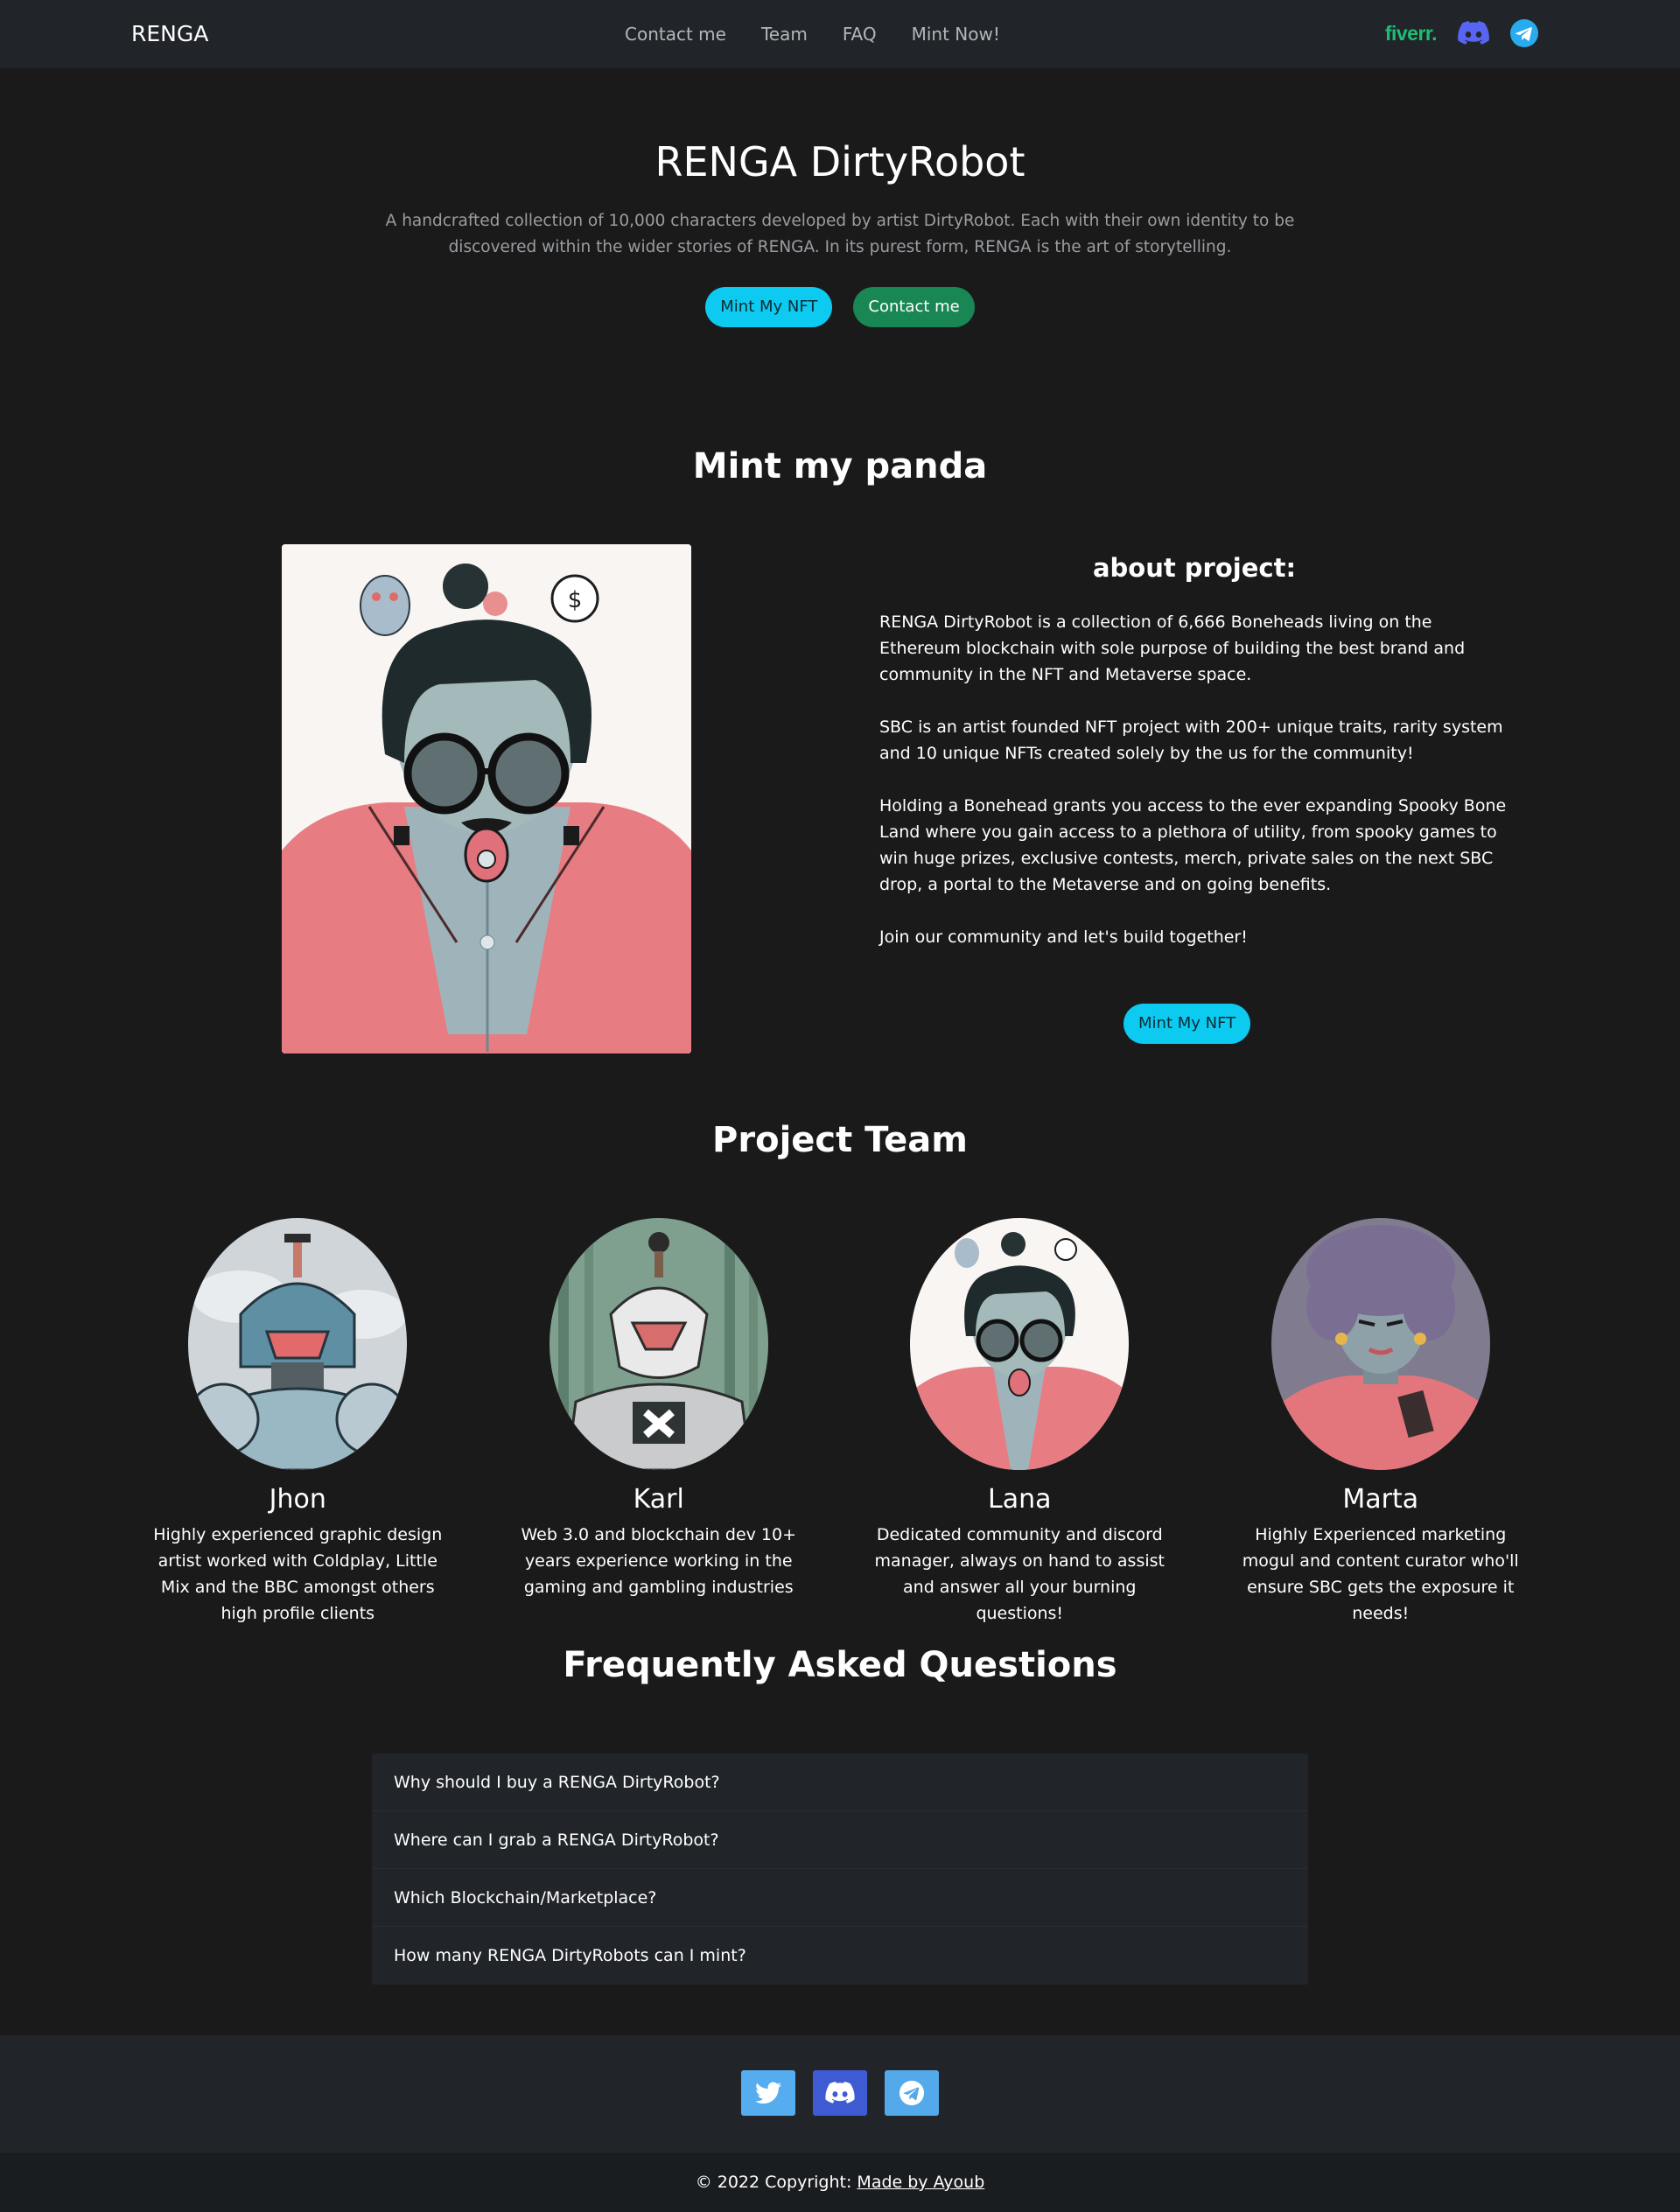  What do you see at coordinates (840, 1840) in the screenshot?
I see `faq-item: Where can I grab a RENGA DirtyRobot?` at bounding box center [840, 1840].